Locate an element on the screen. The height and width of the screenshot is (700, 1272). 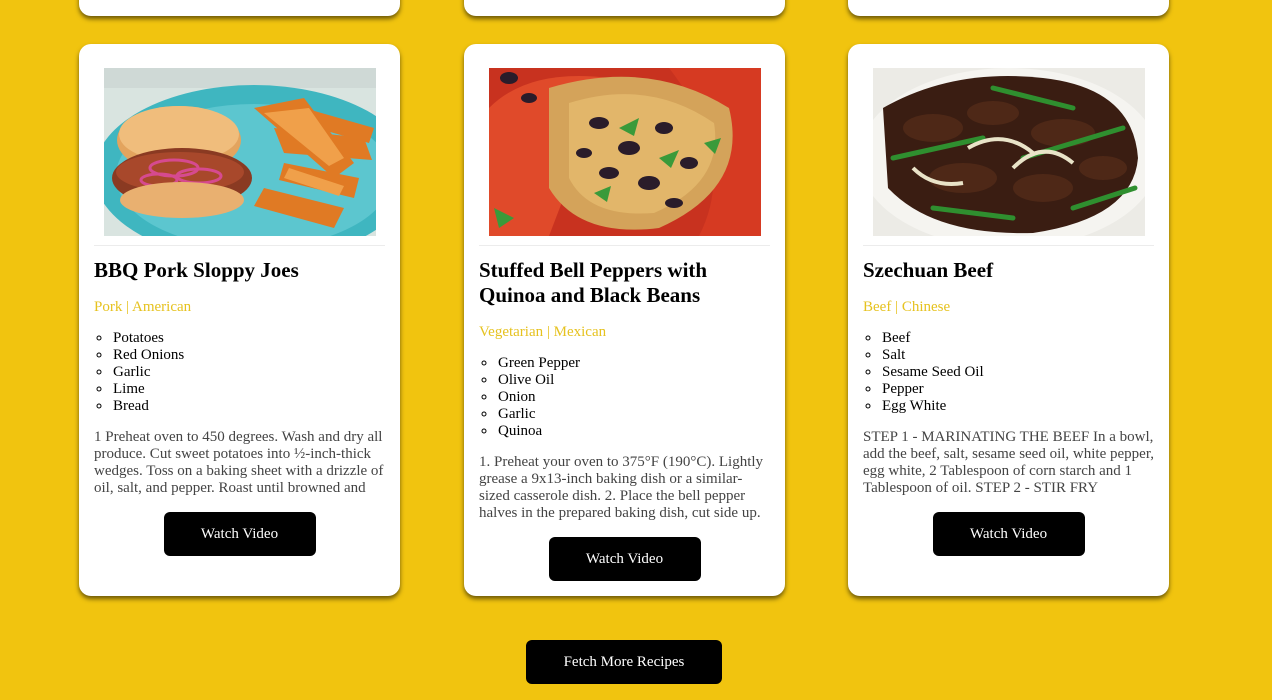
ingredient-item: Salt is located at coordinates (1017, 355).